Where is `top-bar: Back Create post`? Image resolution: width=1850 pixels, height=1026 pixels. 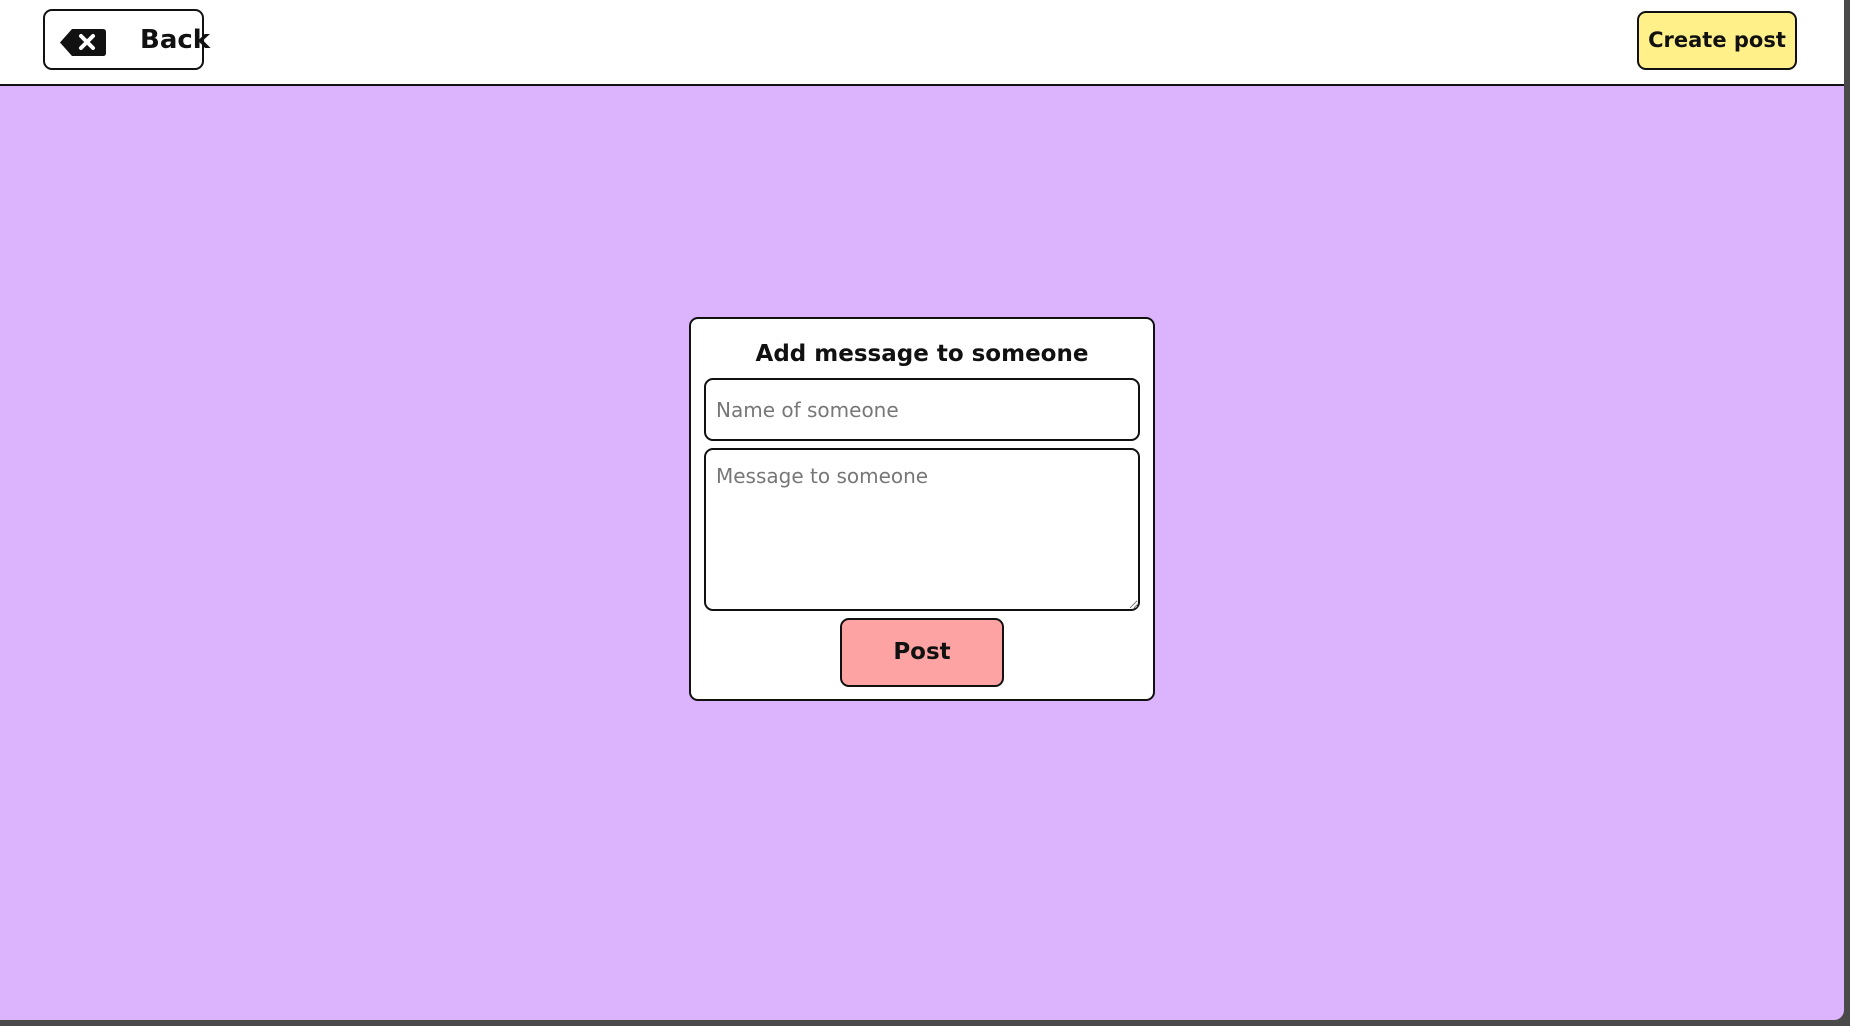 top-bar: Back Create post is located at coordinates (922, 43).